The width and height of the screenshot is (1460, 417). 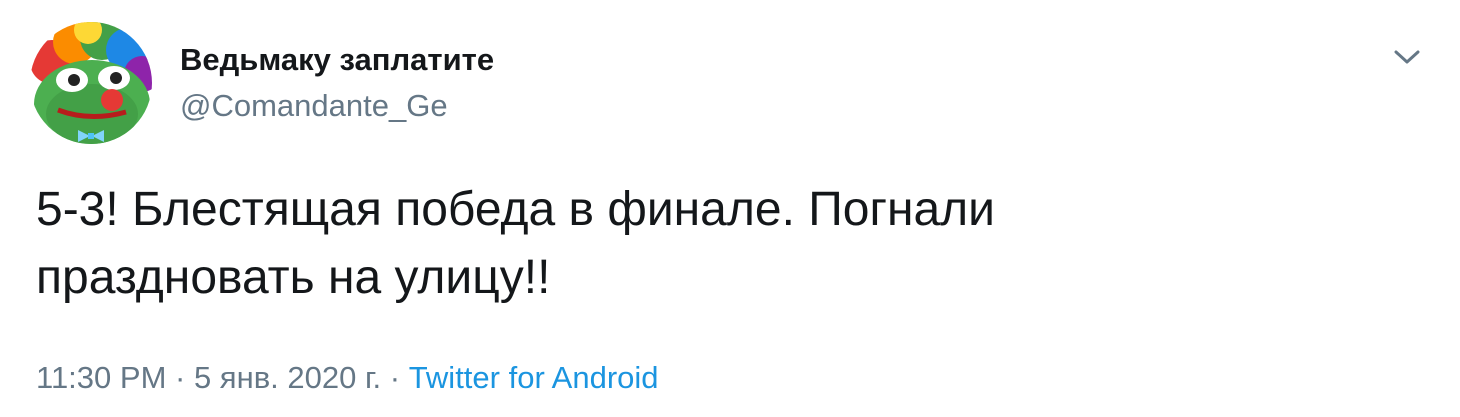 I want to click on tweet-menu-button, so click(x=1407, y=57).